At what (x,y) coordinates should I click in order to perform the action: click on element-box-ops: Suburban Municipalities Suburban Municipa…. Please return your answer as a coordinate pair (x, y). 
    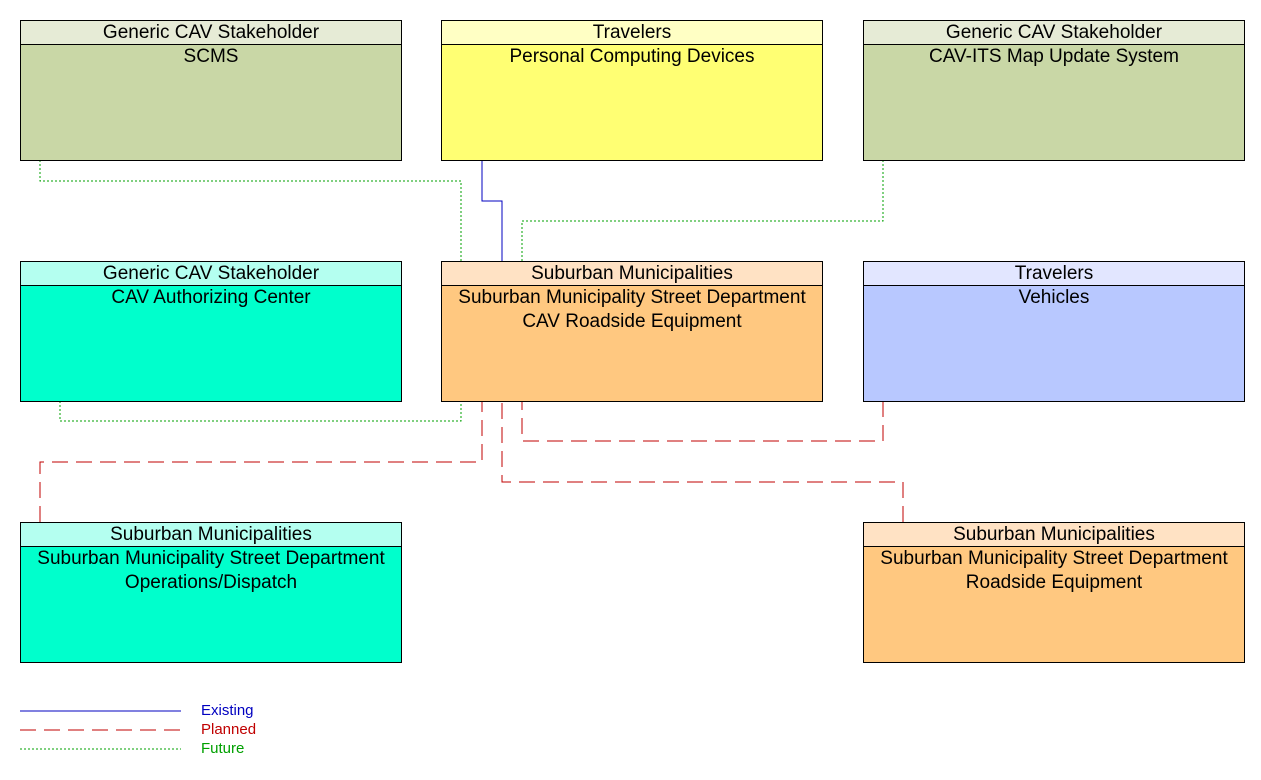
    Looking at the image, I should click on (211, 592).